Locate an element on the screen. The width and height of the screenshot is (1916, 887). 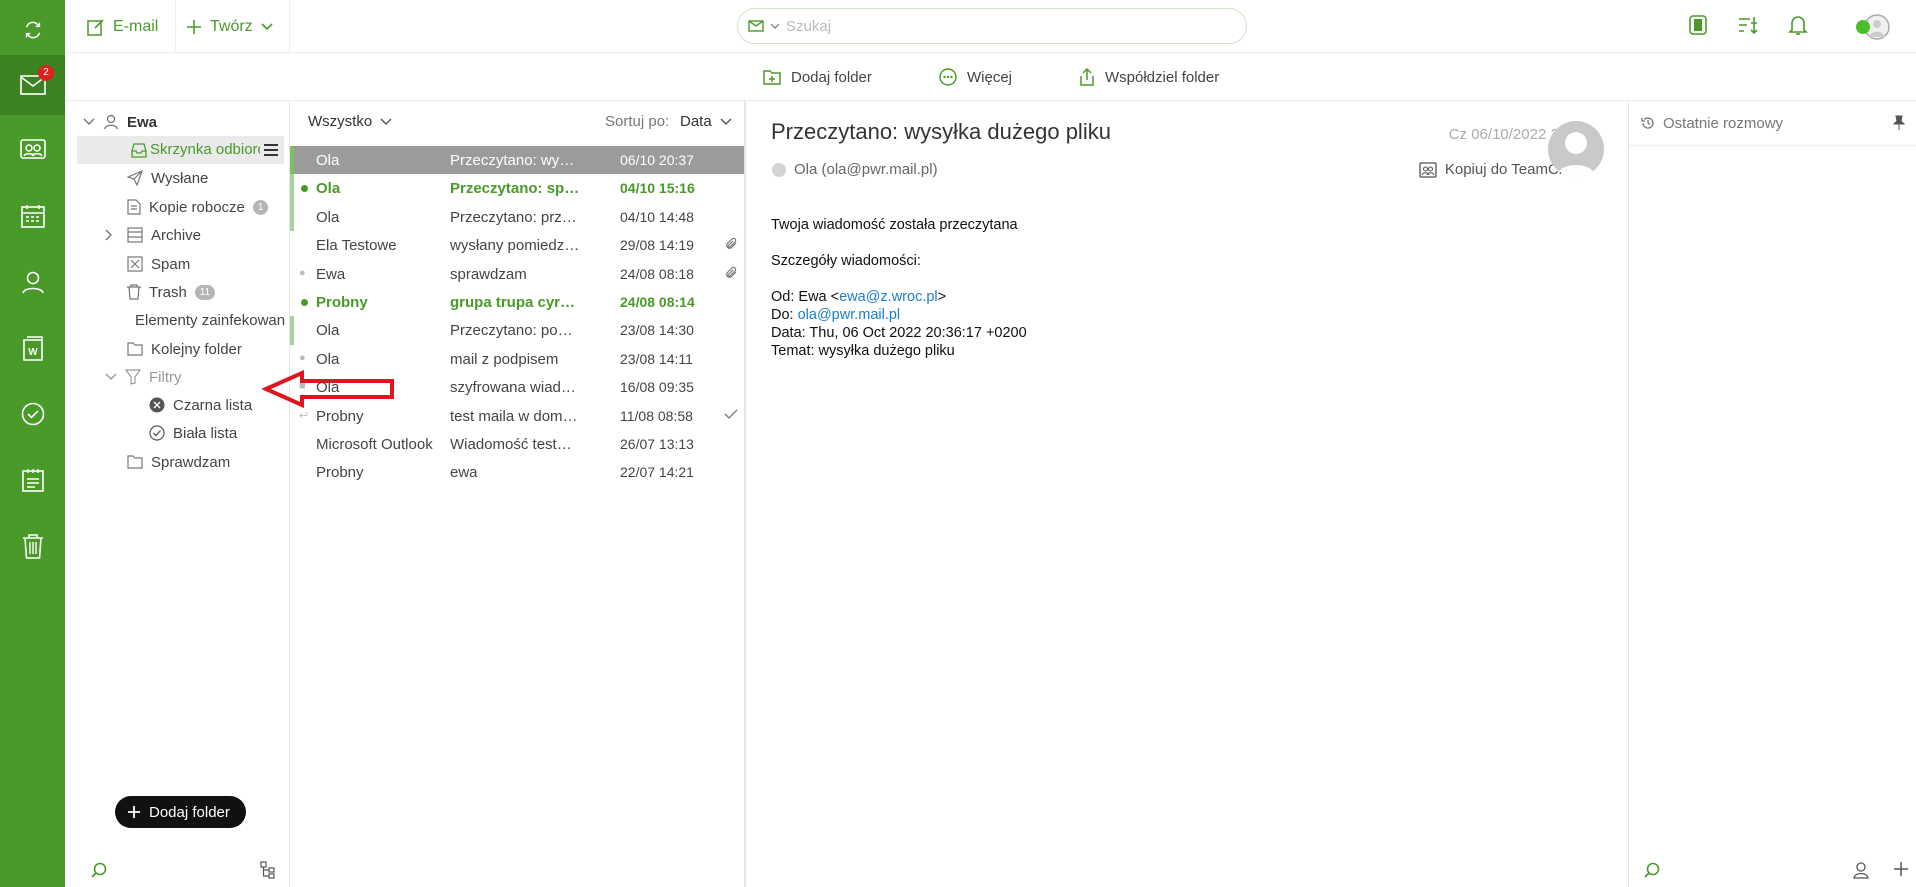
tasks-button is located at coordinates (32, 414).